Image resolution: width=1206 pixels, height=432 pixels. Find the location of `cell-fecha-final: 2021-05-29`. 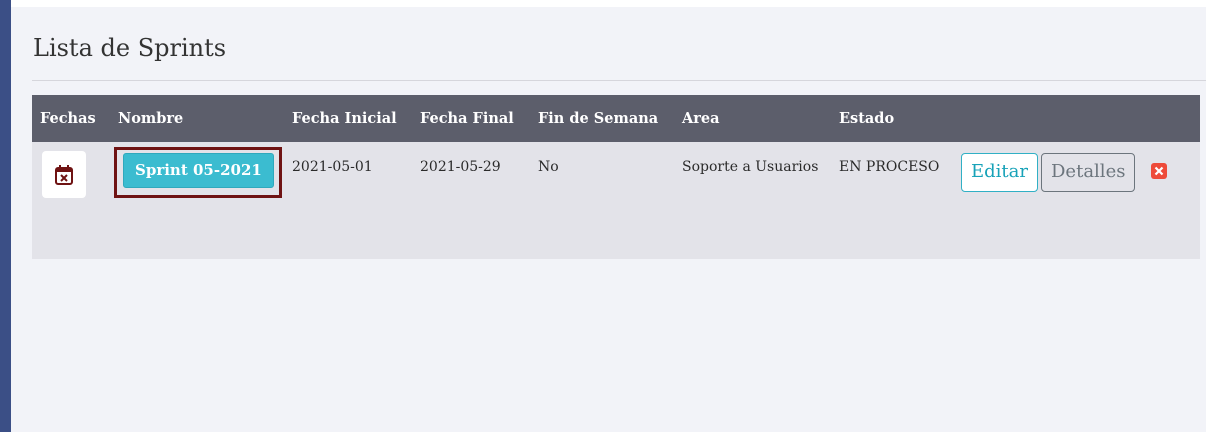

cell-fecha-final: 2021-05-29 is located at coordinates (460, 167).